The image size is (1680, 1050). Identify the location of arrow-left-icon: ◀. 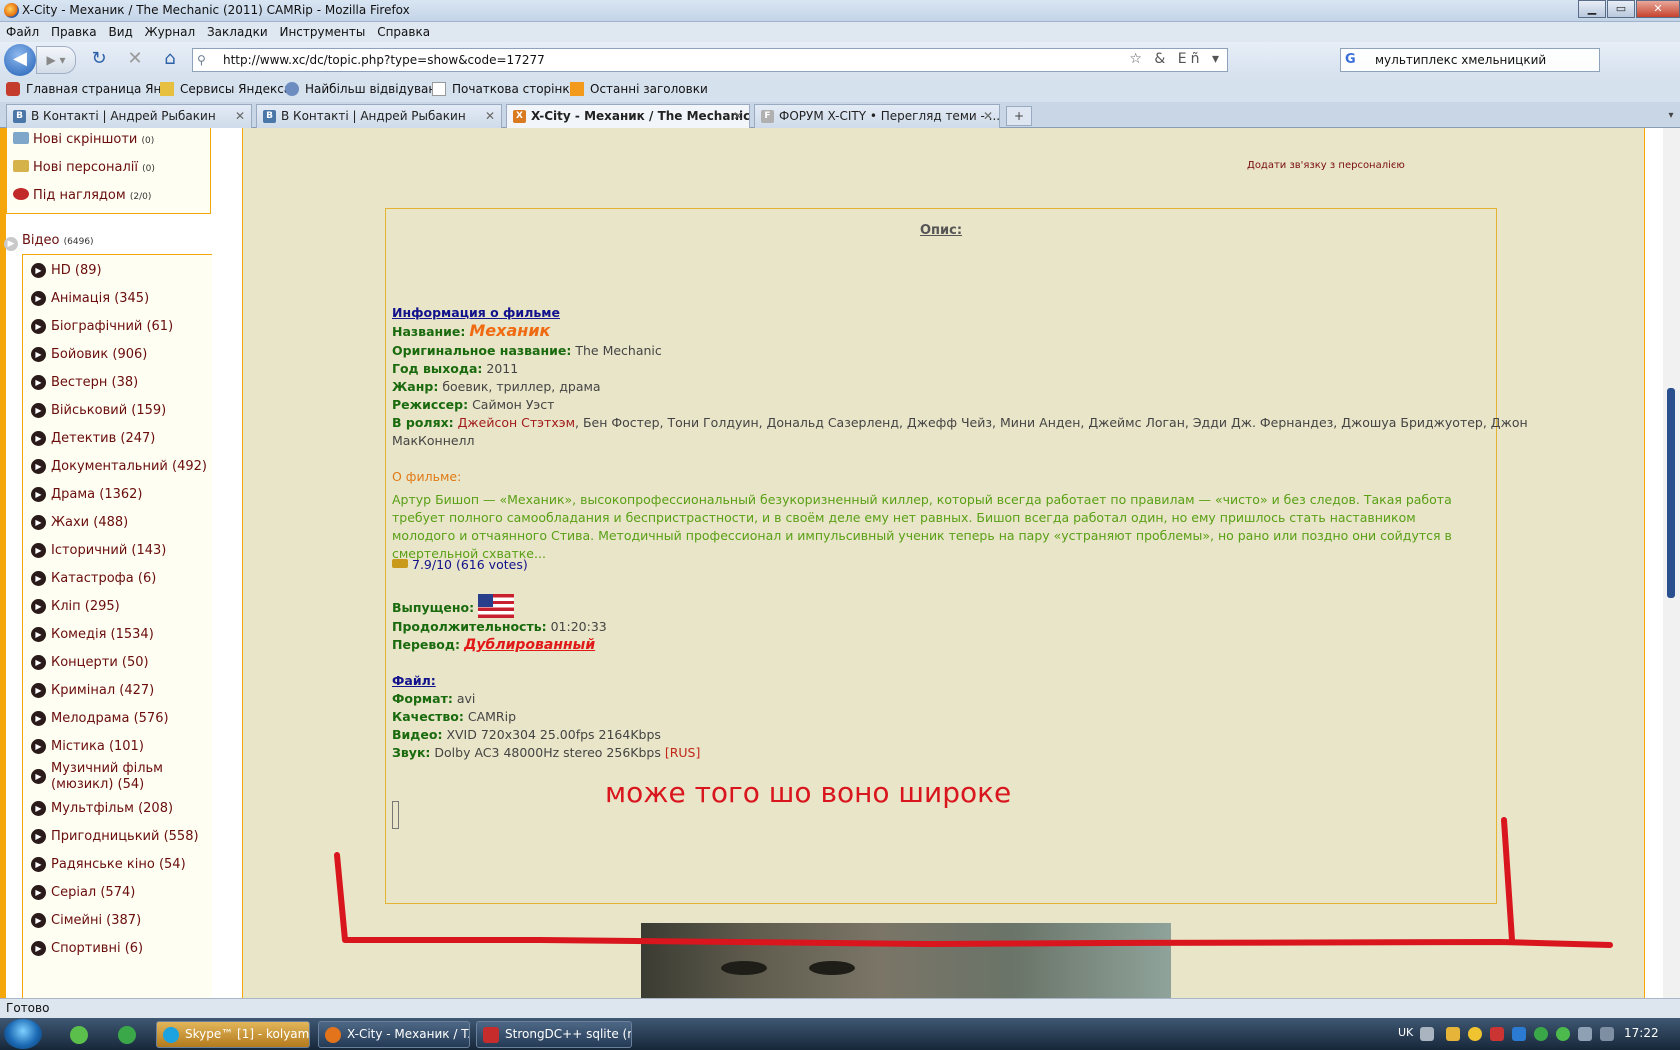
(20, 58).